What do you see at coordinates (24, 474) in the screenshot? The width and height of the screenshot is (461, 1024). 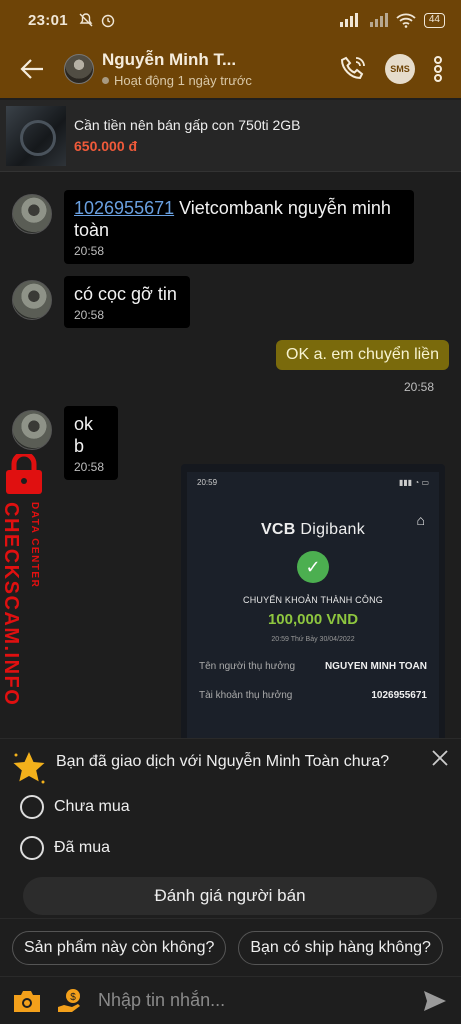 I see `lock-icon` at bounding box center [24, 474].